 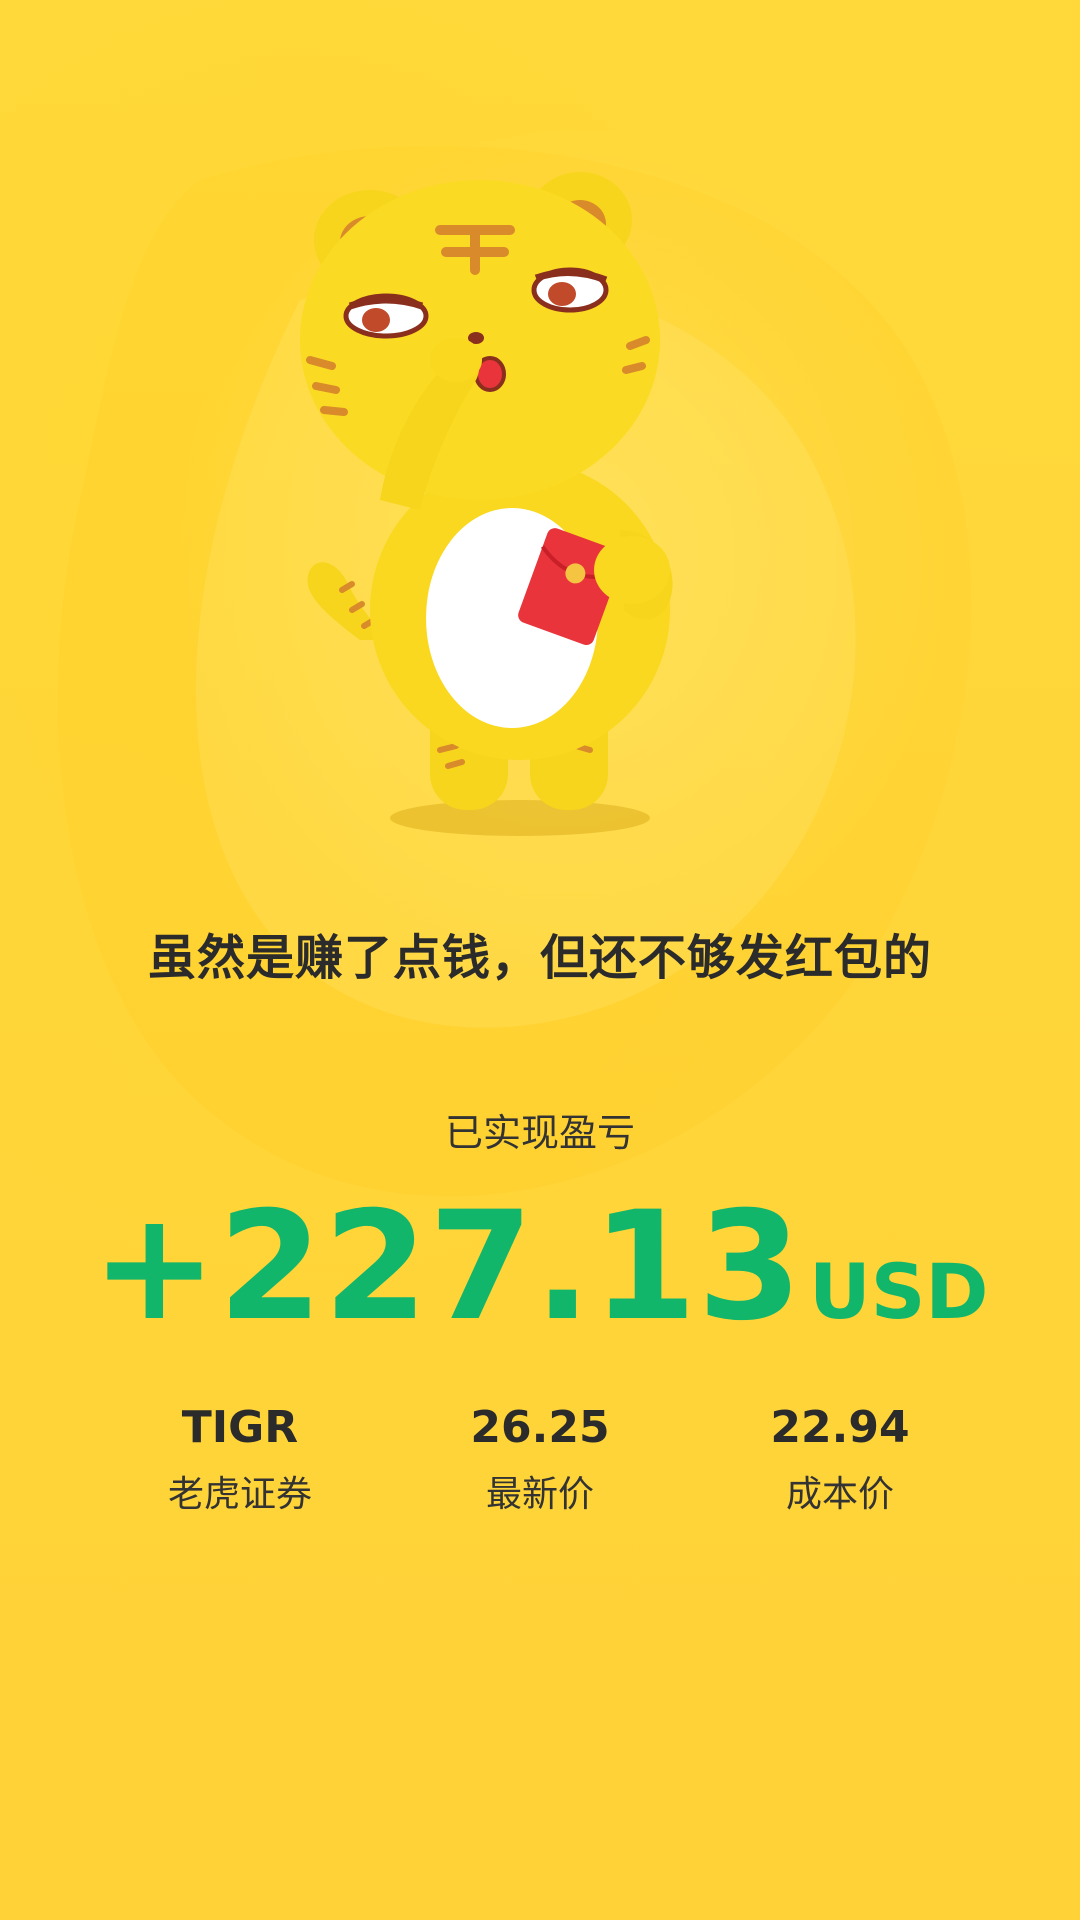 I want to click on stat-latest-price-label: 最新价, so click(x=539, y=1494).